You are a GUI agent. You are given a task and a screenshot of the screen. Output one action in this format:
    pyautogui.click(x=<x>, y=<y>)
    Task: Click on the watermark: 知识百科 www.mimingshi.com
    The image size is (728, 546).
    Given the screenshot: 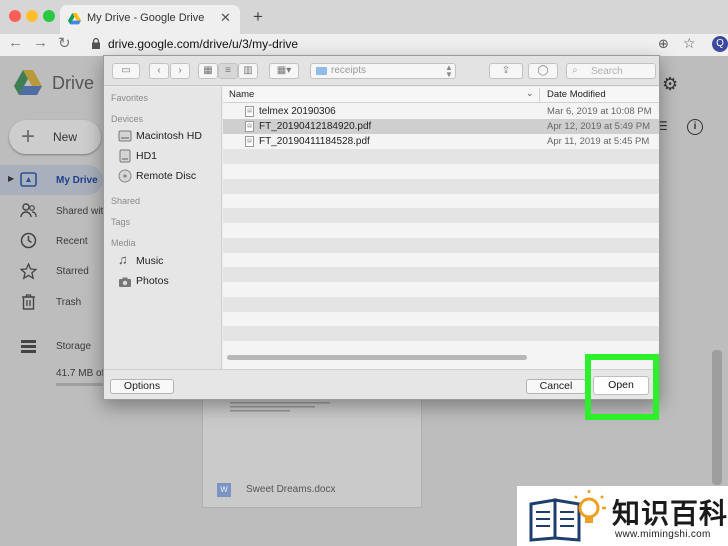 What is the action you would take?
    pyautogui.click(x=622, y=516)
    